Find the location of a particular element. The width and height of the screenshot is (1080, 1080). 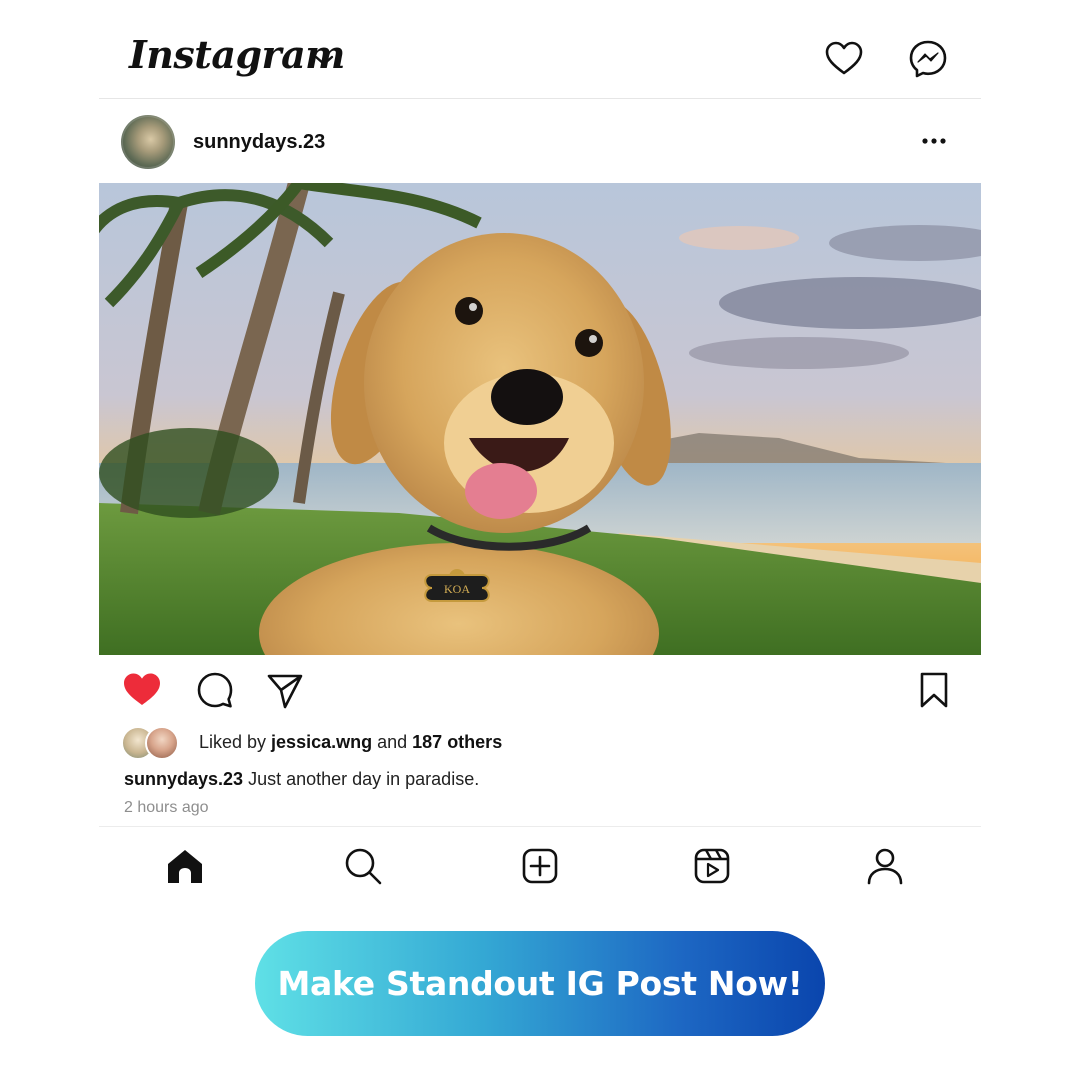

plus-square-icon is located at coordinates (540, 866).